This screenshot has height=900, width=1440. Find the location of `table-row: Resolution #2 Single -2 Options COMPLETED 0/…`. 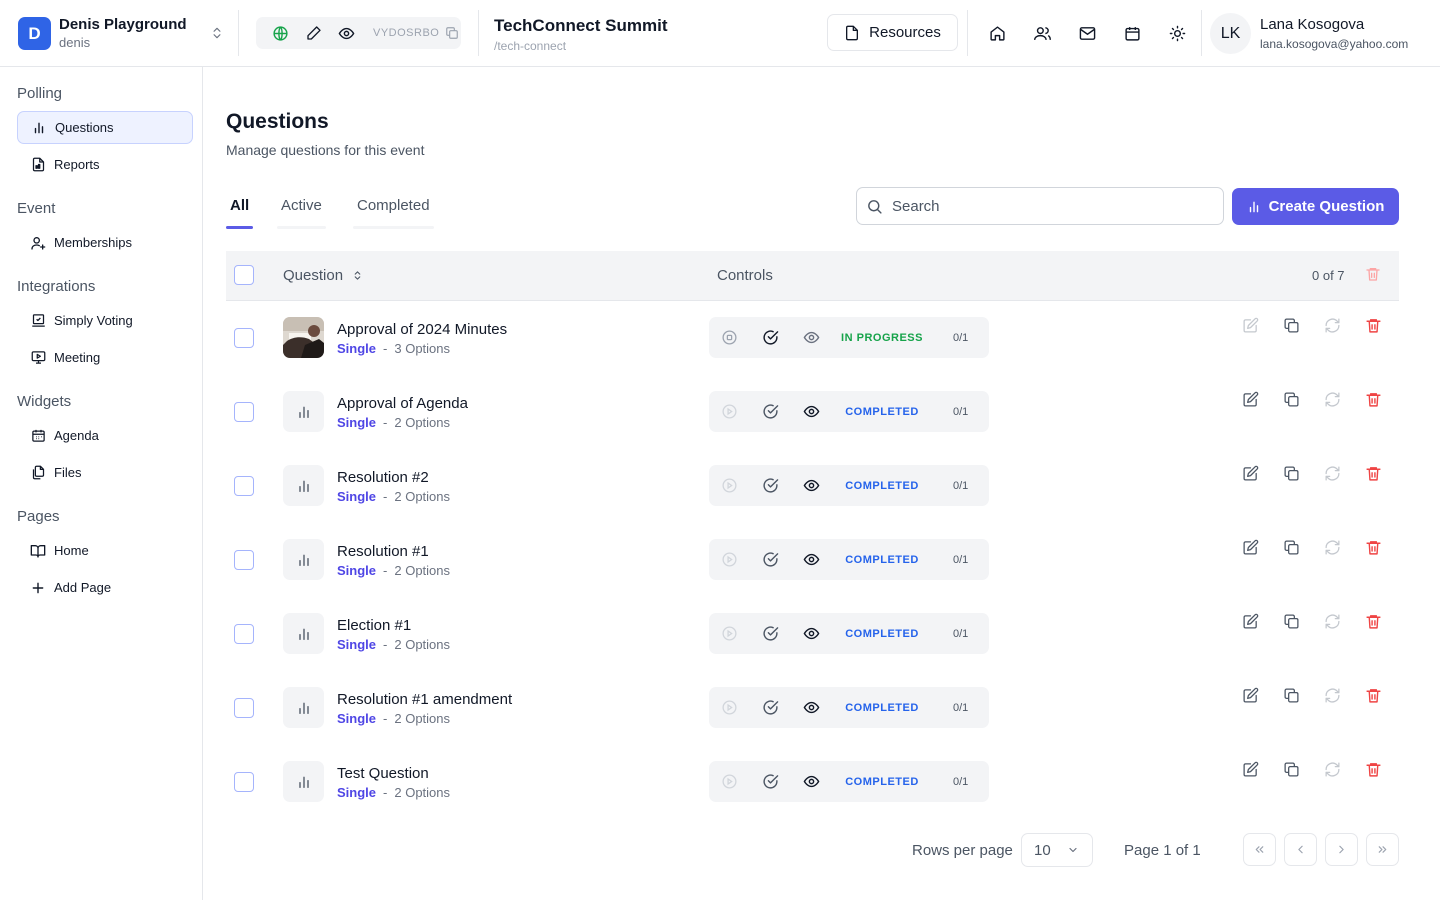

table-row: Resolution #2 Single -2 Options COMPLETED 0/… is located at coordinates (812, 486).